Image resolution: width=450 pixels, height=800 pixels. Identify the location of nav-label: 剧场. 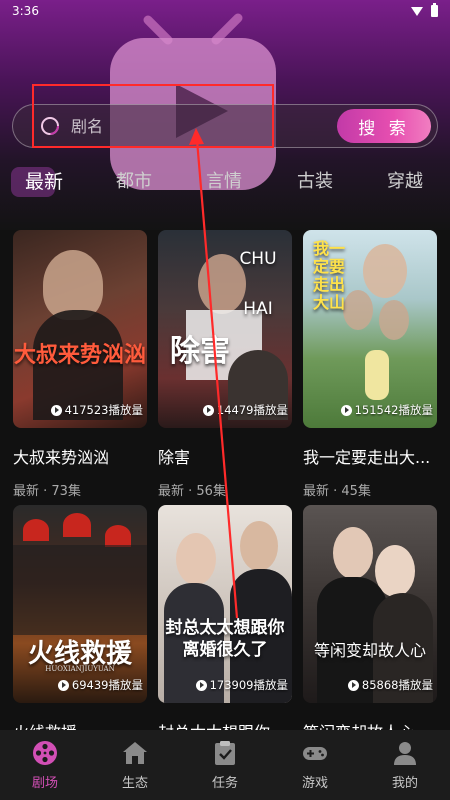
(44, 783).